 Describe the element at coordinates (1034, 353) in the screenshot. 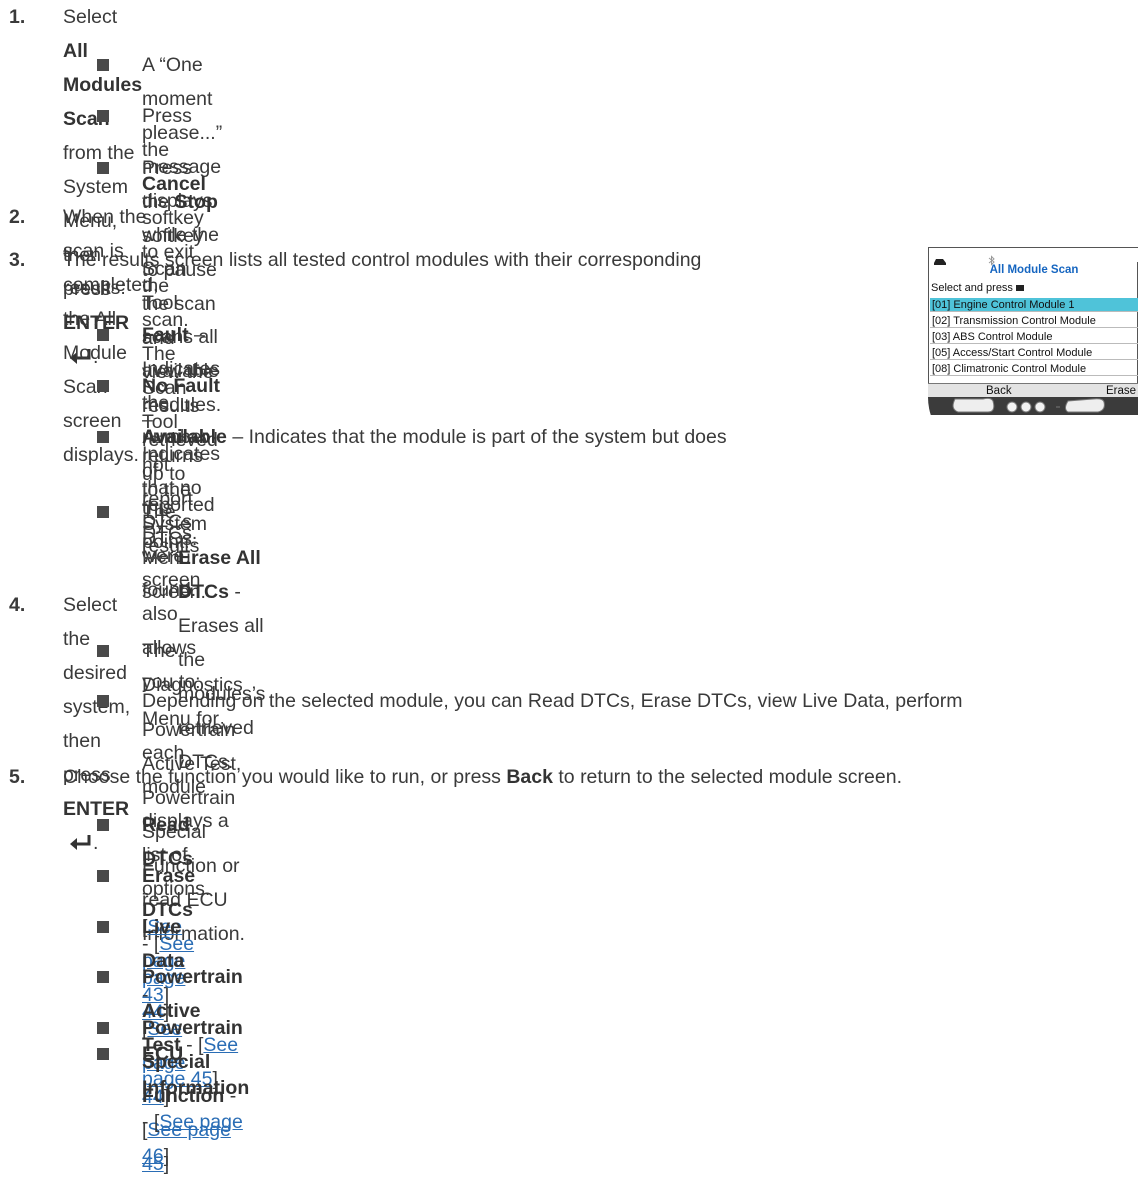

I see `module-row: [05] Access/Start Control Module` at that location.